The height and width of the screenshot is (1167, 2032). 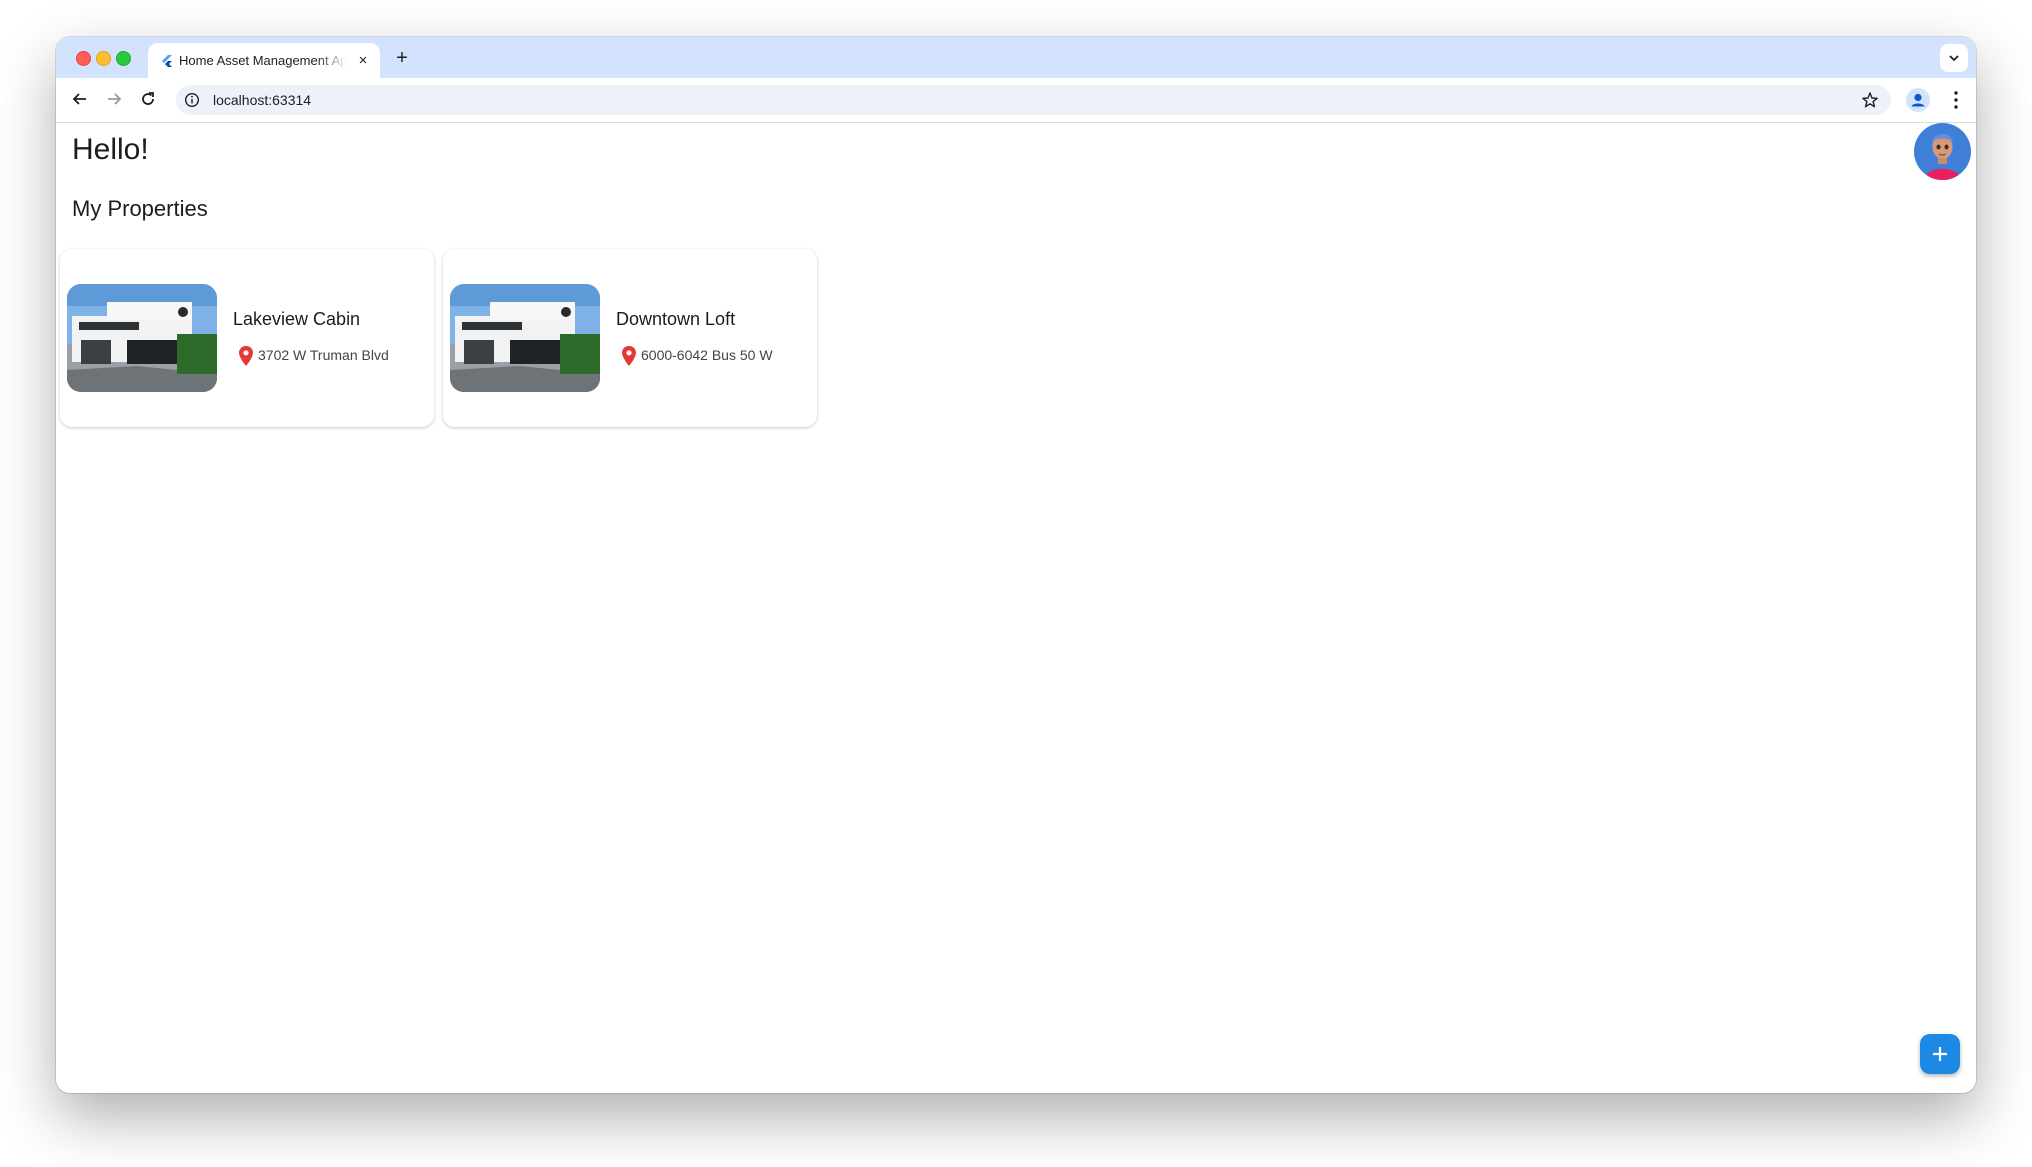 I want to click on site-info-icon, so click(x=192, y=100).